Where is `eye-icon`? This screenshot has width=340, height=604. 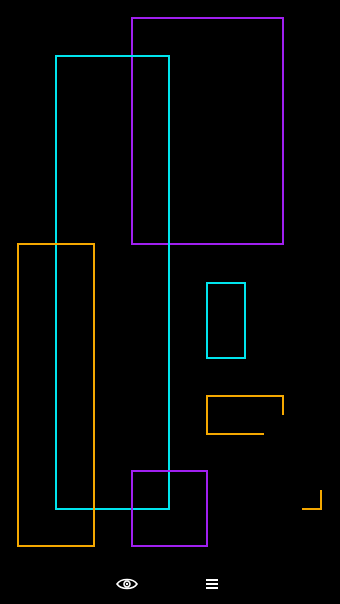
eye-icon is located at coordinates (127, 584).